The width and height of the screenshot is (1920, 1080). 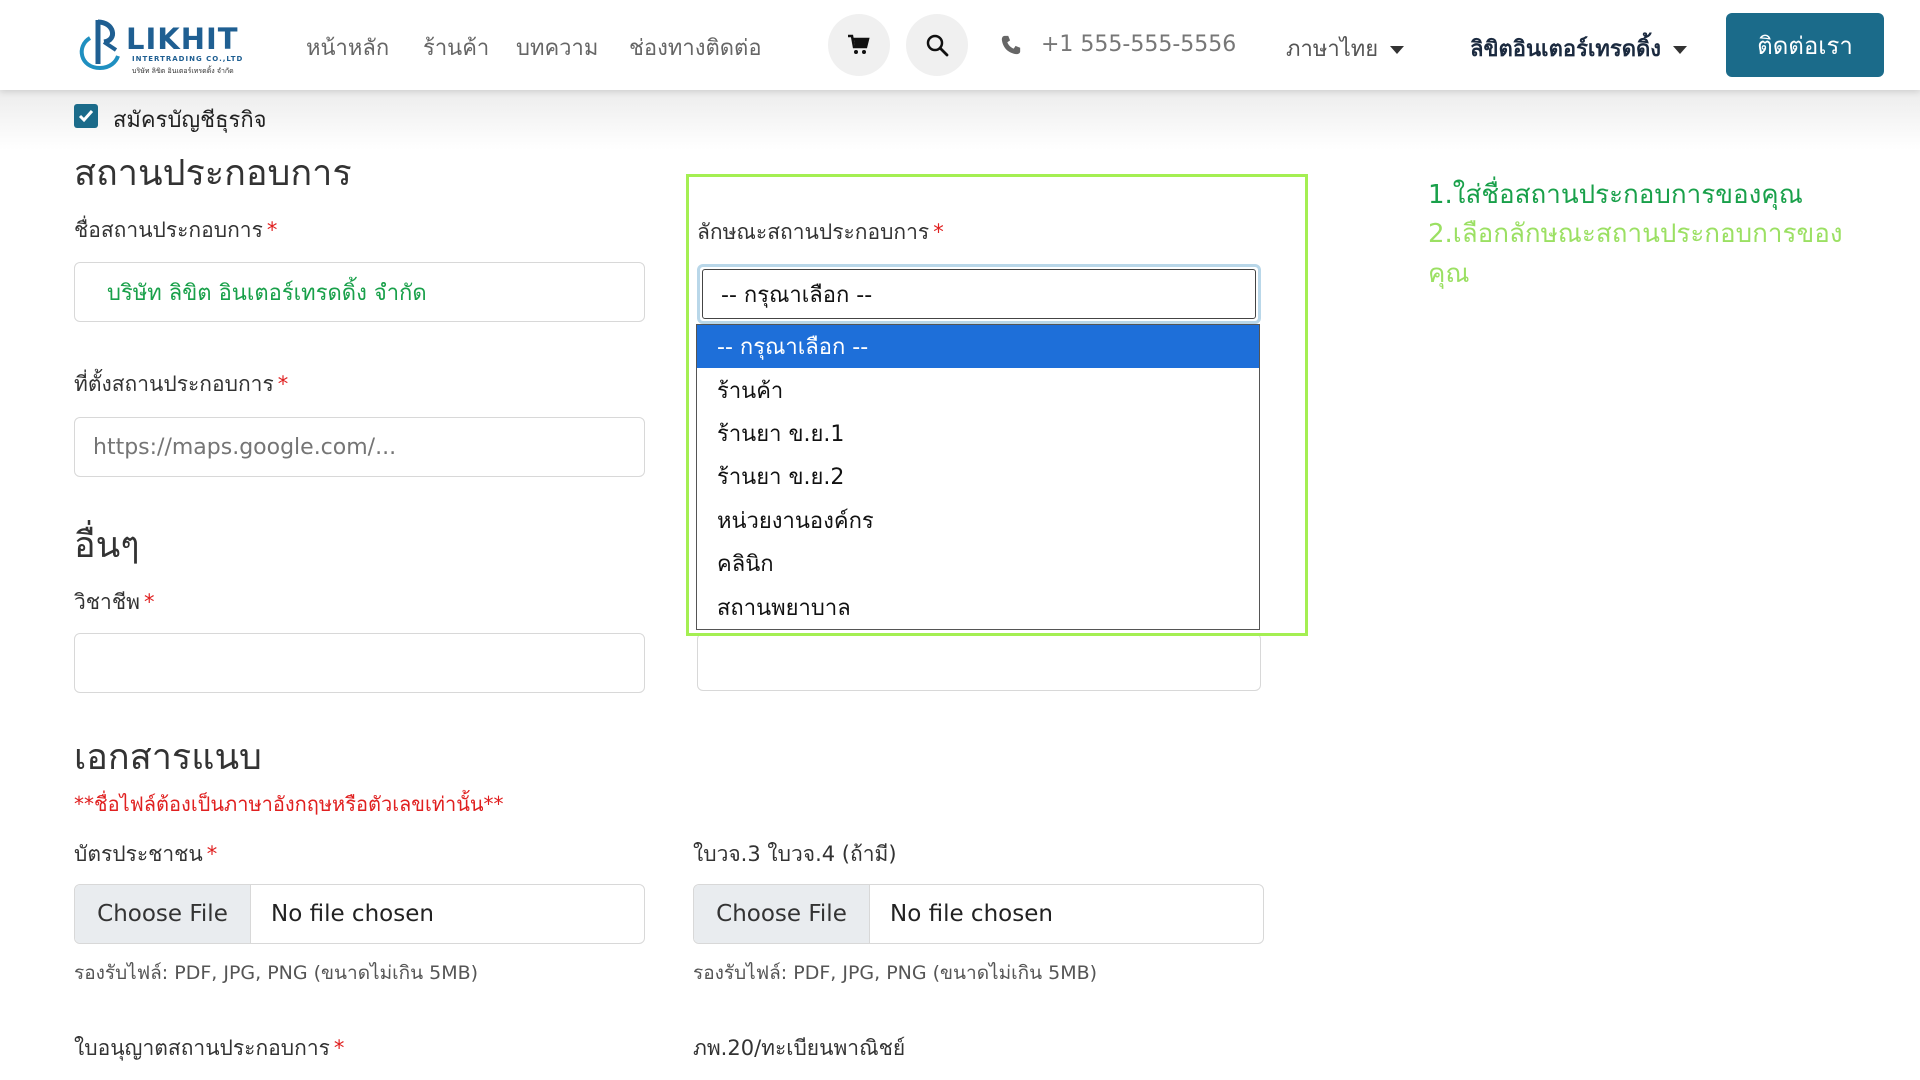 What do you see at coordinates (1805, 45) in the screenshot?
I see `contact-us-button: ติดต่อเรา` at bounding box center [1805, 45].